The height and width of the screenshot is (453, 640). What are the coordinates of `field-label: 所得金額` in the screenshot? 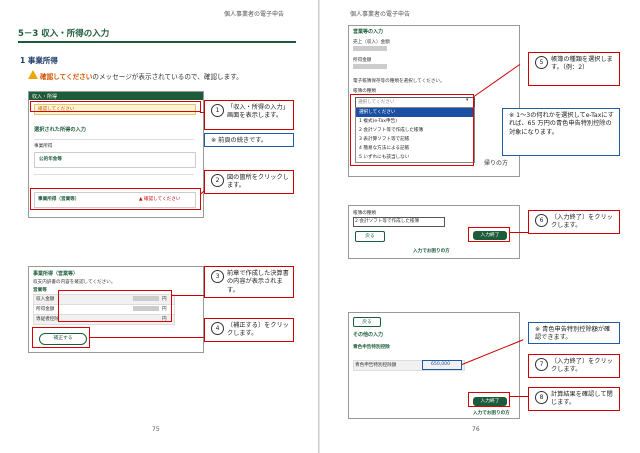 It's located at (362, 60).